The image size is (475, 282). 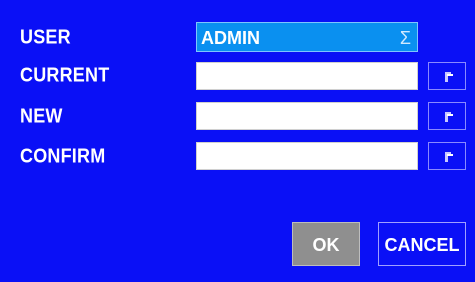 What do you see at coordinates (307, 37) in the screenshot?
I see `user-select: ADMIN Σ` at bounding box center [307, 37].